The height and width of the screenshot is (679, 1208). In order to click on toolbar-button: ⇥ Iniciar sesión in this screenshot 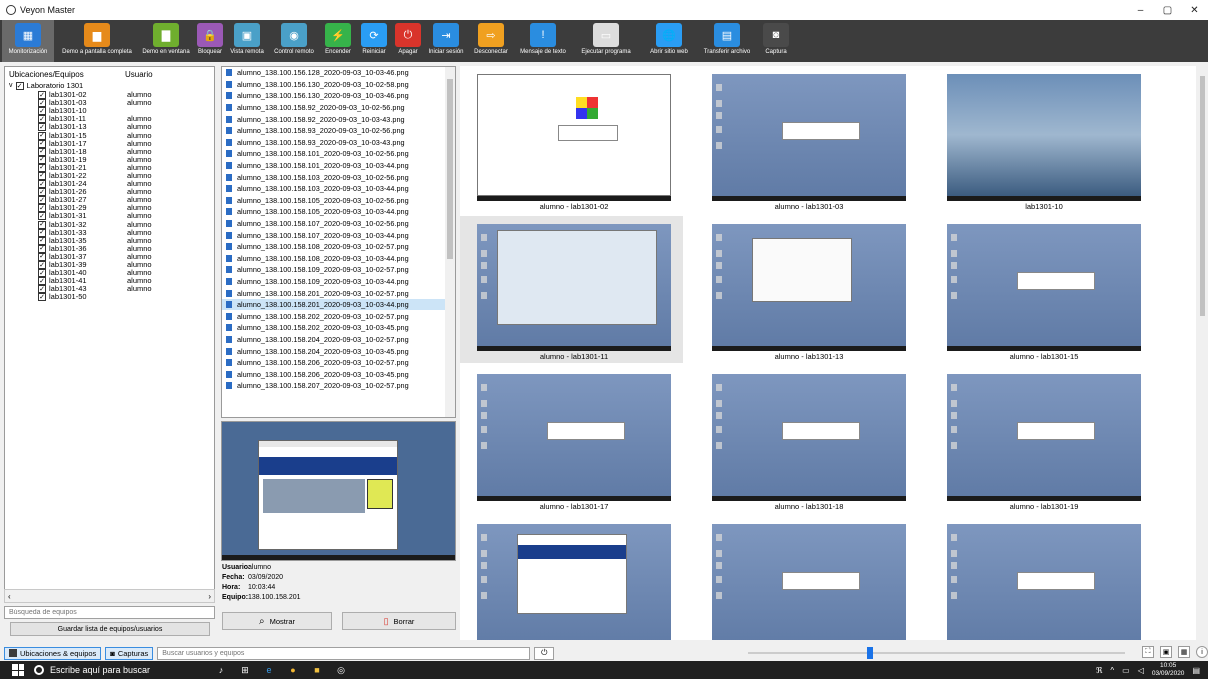, I will do `click(446, 41)`.